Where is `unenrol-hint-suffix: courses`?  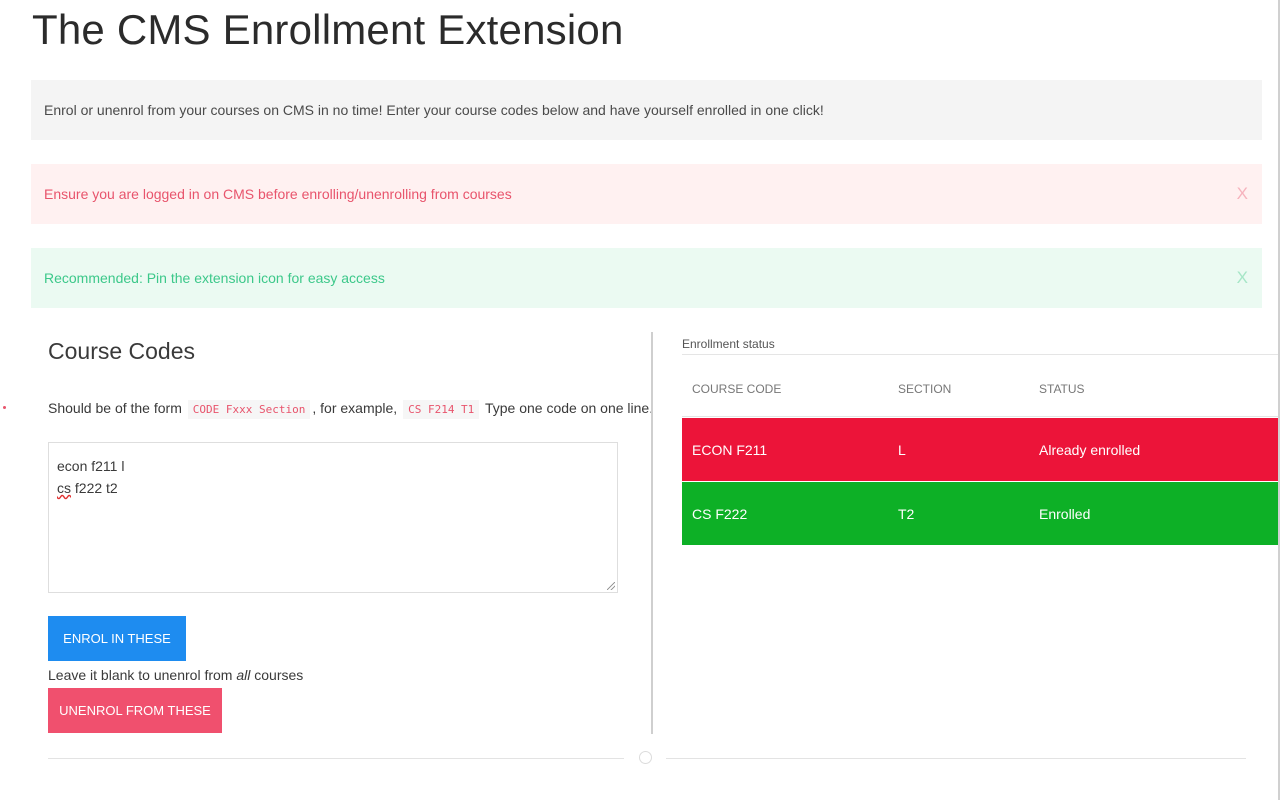
unenrol-hint-suffix: courses is located at coordinates (277, 675).